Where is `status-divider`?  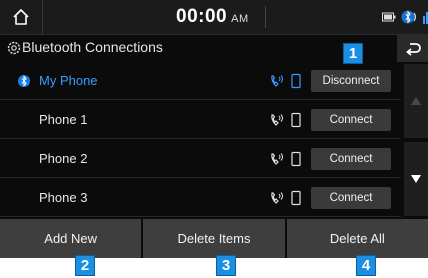 status-divider is located at coordinates (265, 17).